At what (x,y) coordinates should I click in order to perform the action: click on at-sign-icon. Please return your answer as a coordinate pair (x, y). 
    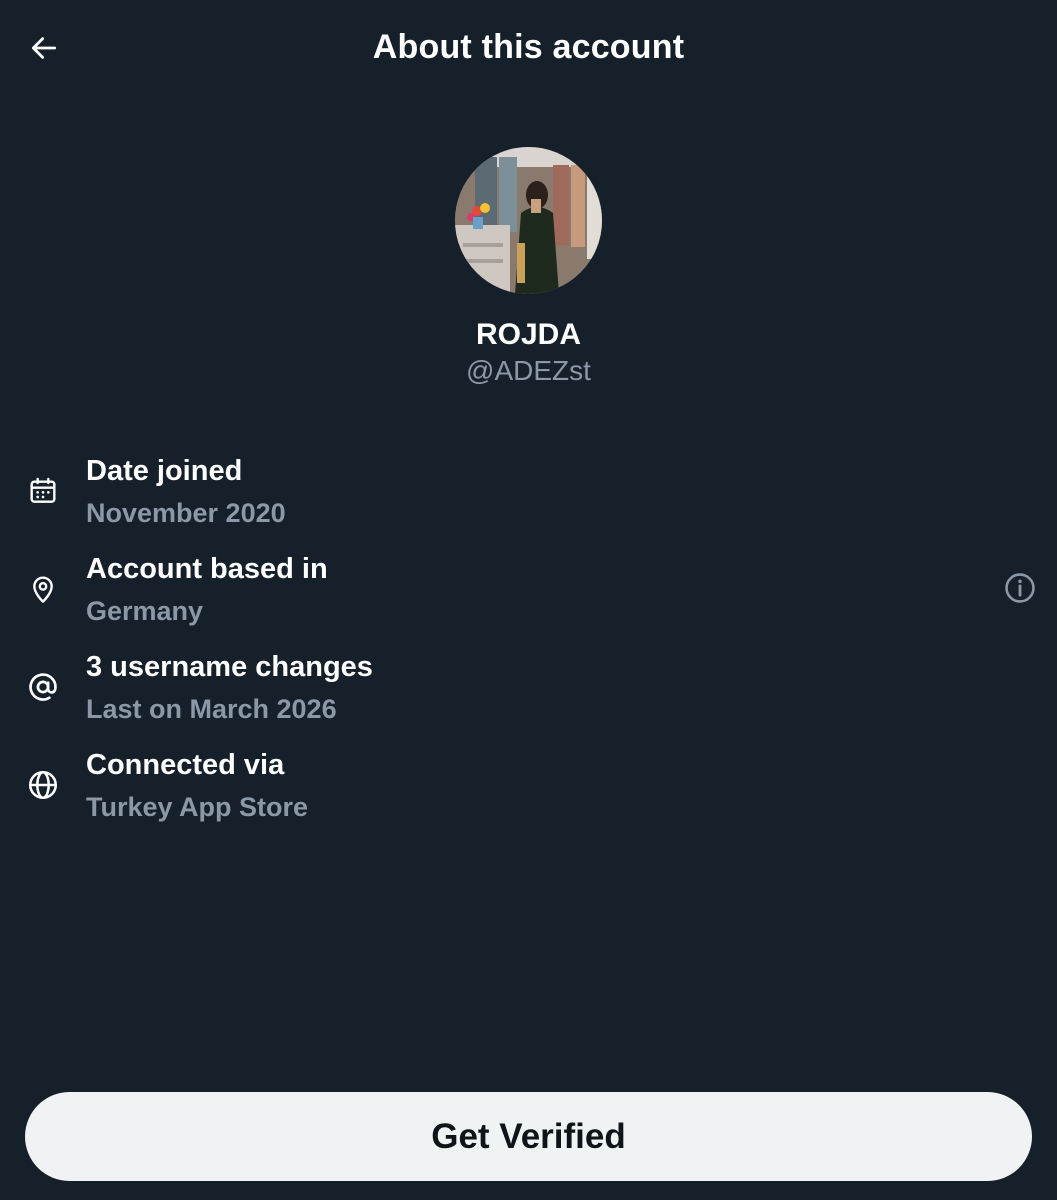
    Looking at the image, I should click on (43, 687).